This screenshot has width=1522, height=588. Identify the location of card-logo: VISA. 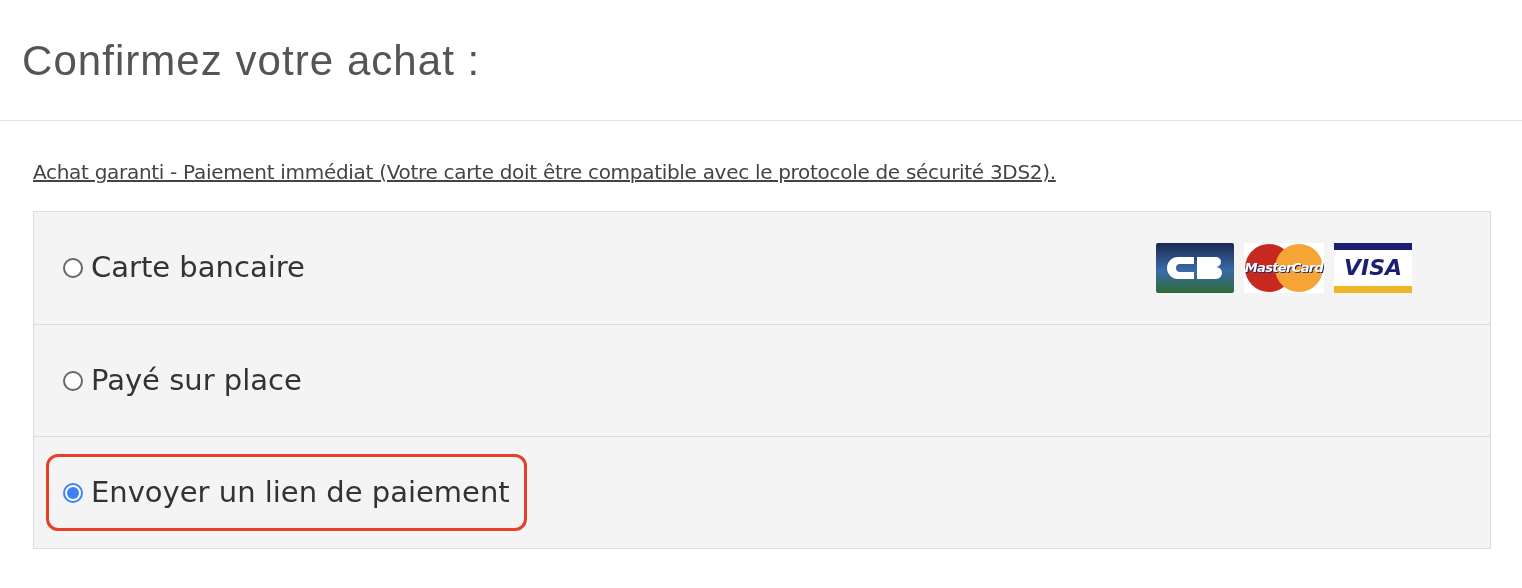
(1373, 268).